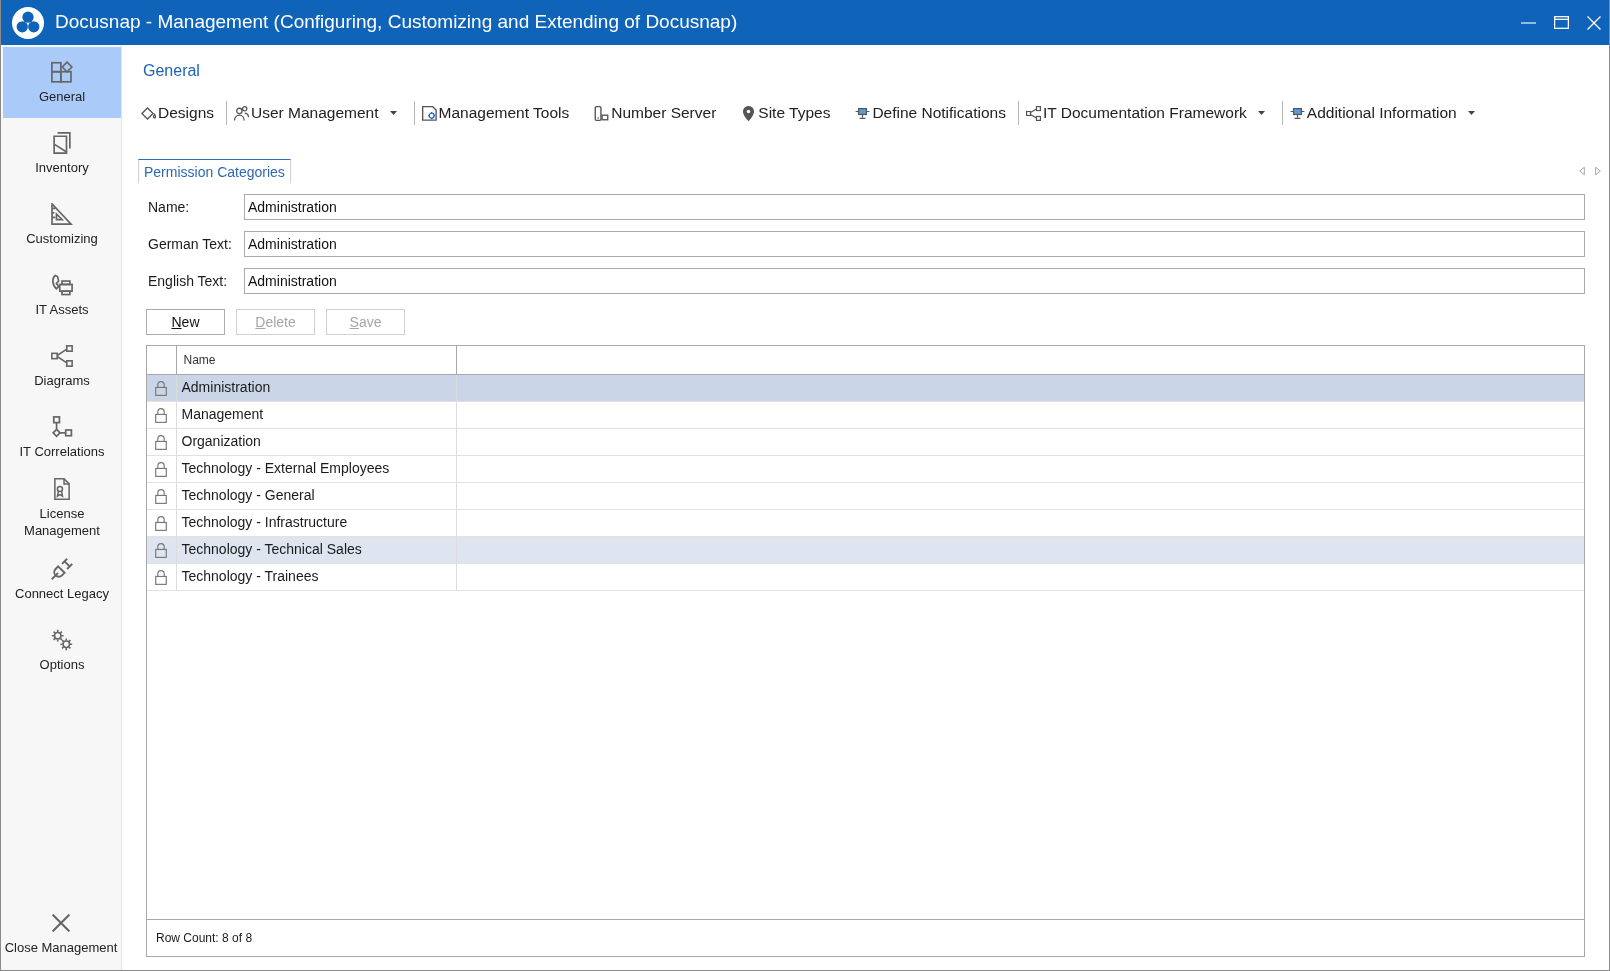 The image size is (1610, 971). What do you see at coordinates (177, 113) in the screenshot?
I see `toolbar-button: Designs` at bounding box center [177, 113].